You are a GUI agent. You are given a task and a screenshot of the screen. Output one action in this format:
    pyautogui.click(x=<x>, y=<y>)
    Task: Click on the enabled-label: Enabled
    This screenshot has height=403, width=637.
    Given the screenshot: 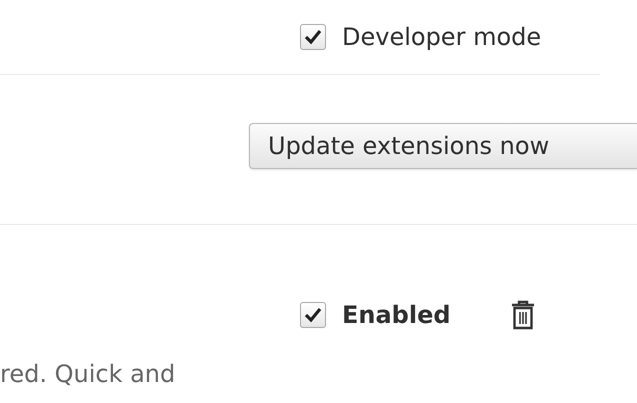 What is the action you would take?
    pyautogui.click(x=396, y=315)
    